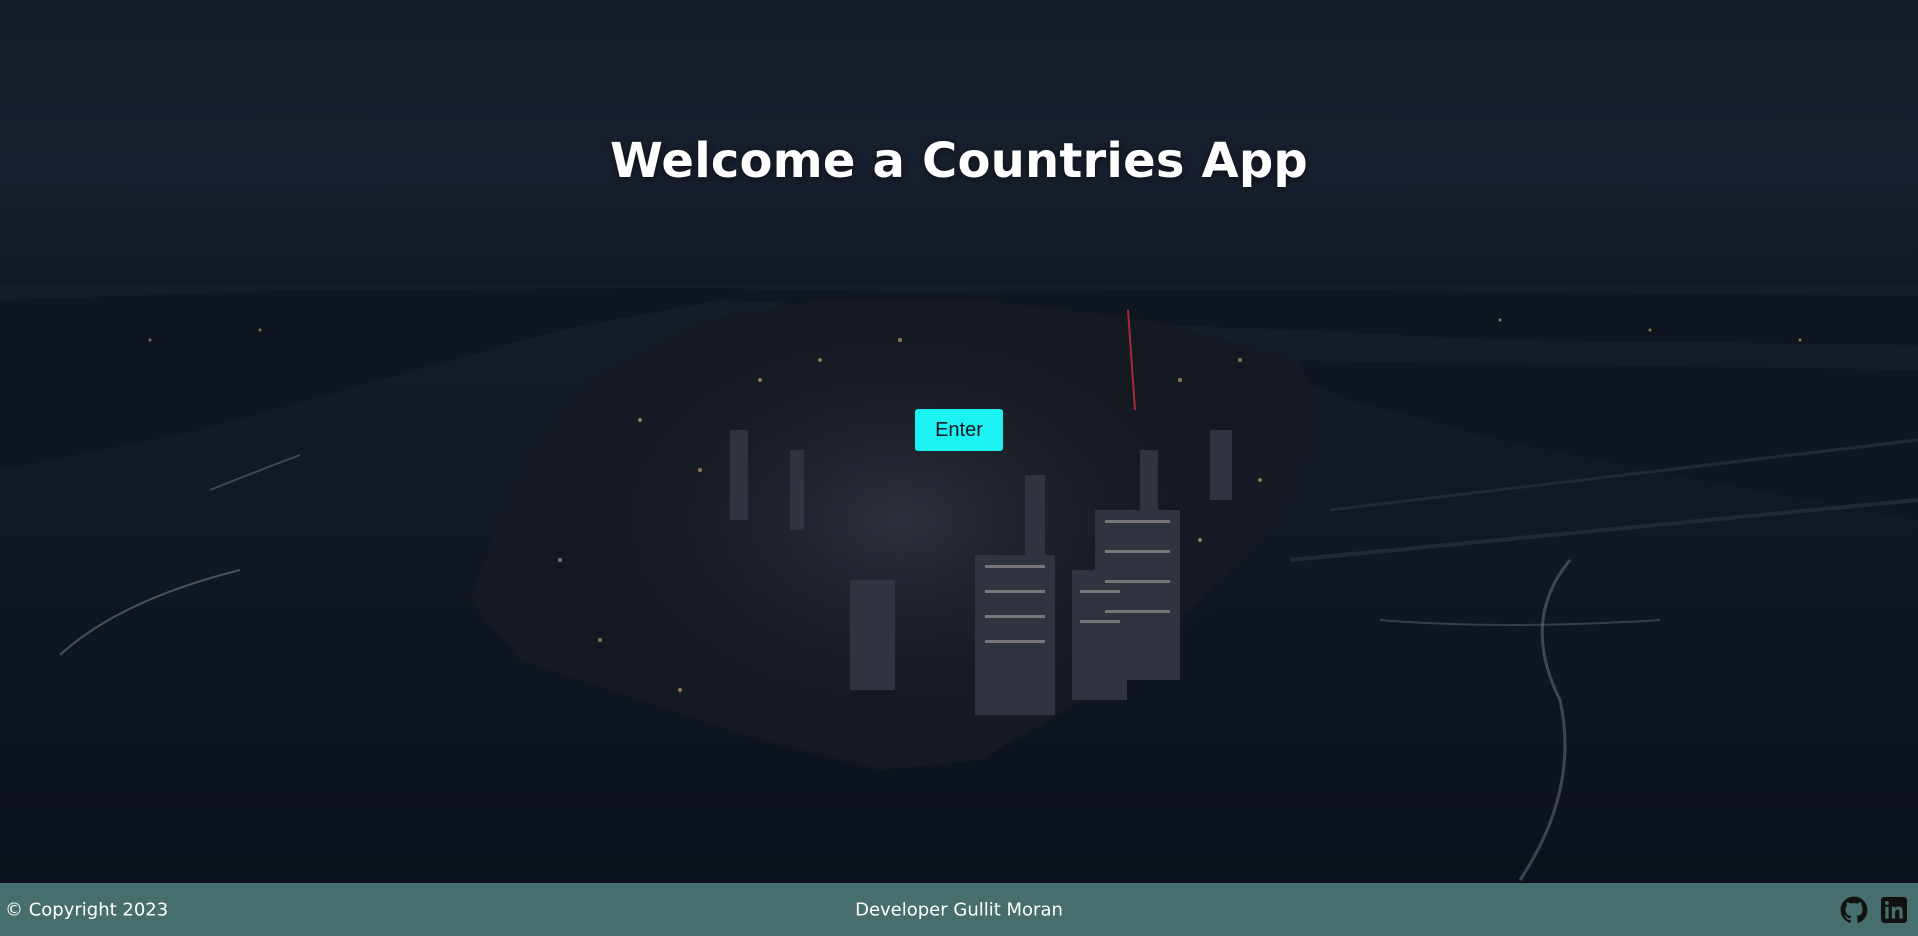  I want to click on footer: © Copyright 2023 Developer Gullit Moran, so click(959, 909).